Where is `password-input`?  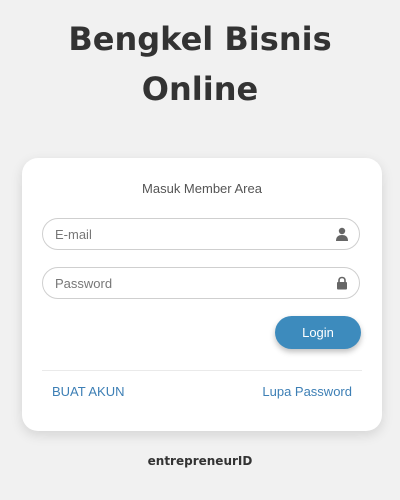 password-input is located at coordinates (190, 283).